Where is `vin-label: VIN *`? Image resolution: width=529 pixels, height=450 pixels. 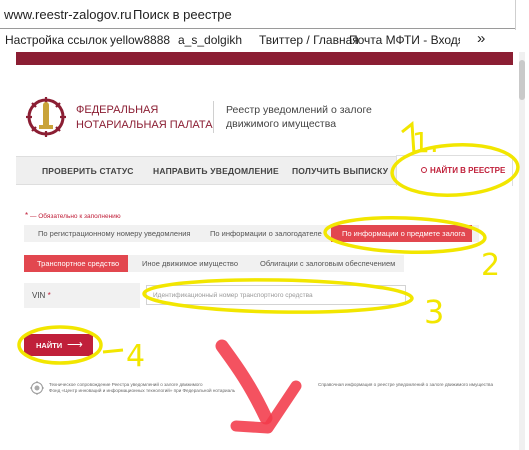
vin-label: VIN * is located at coordinates (41, 295).